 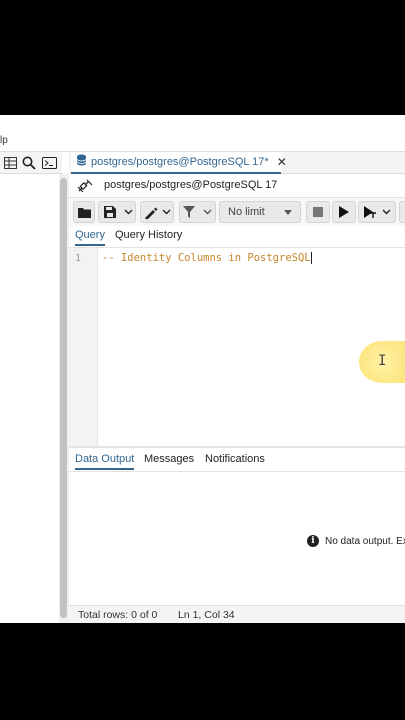 I want to click on plug-disconnected-icon, so click(x=85, y=186).